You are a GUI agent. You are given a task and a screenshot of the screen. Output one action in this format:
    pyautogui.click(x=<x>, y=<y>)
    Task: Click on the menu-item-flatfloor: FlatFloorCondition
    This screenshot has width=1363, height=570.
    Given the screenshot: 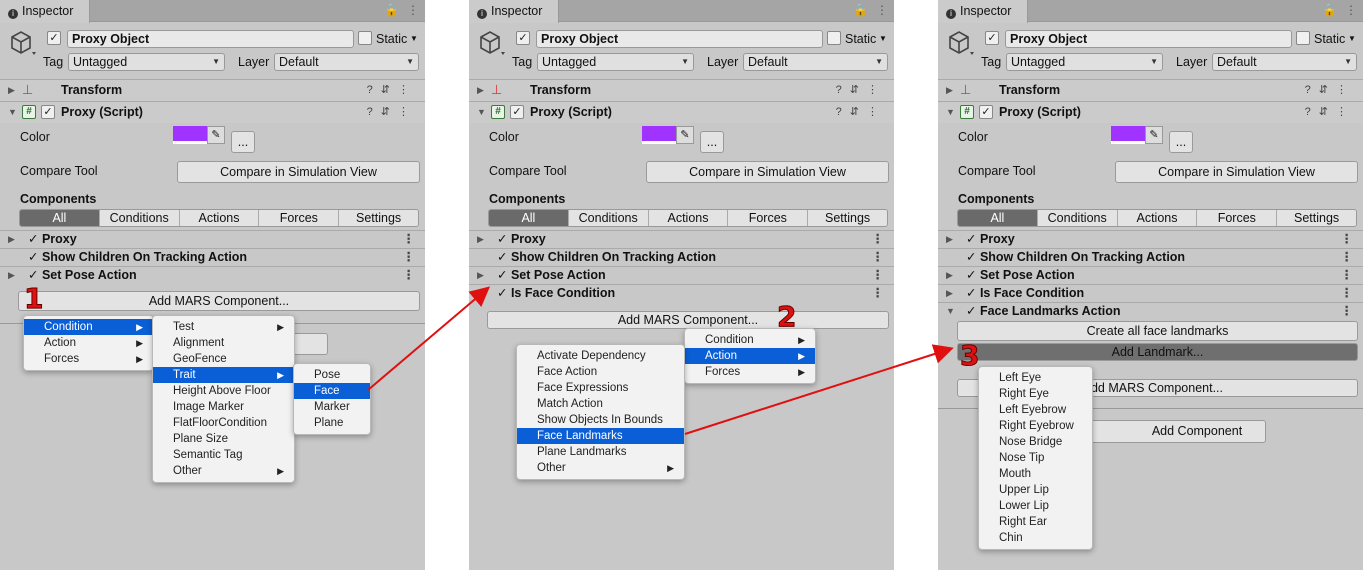 What is the action you would take?
    pyautogui.click(x=223, y=423)
    